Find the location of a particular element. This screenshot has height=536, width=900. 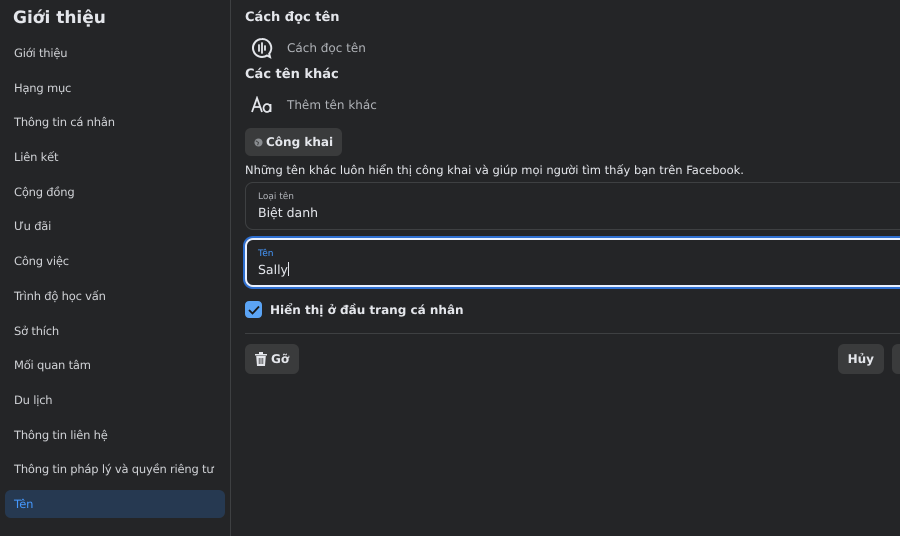

name-field: Loại tên Biệt danh is located at coordinates (572, 206).